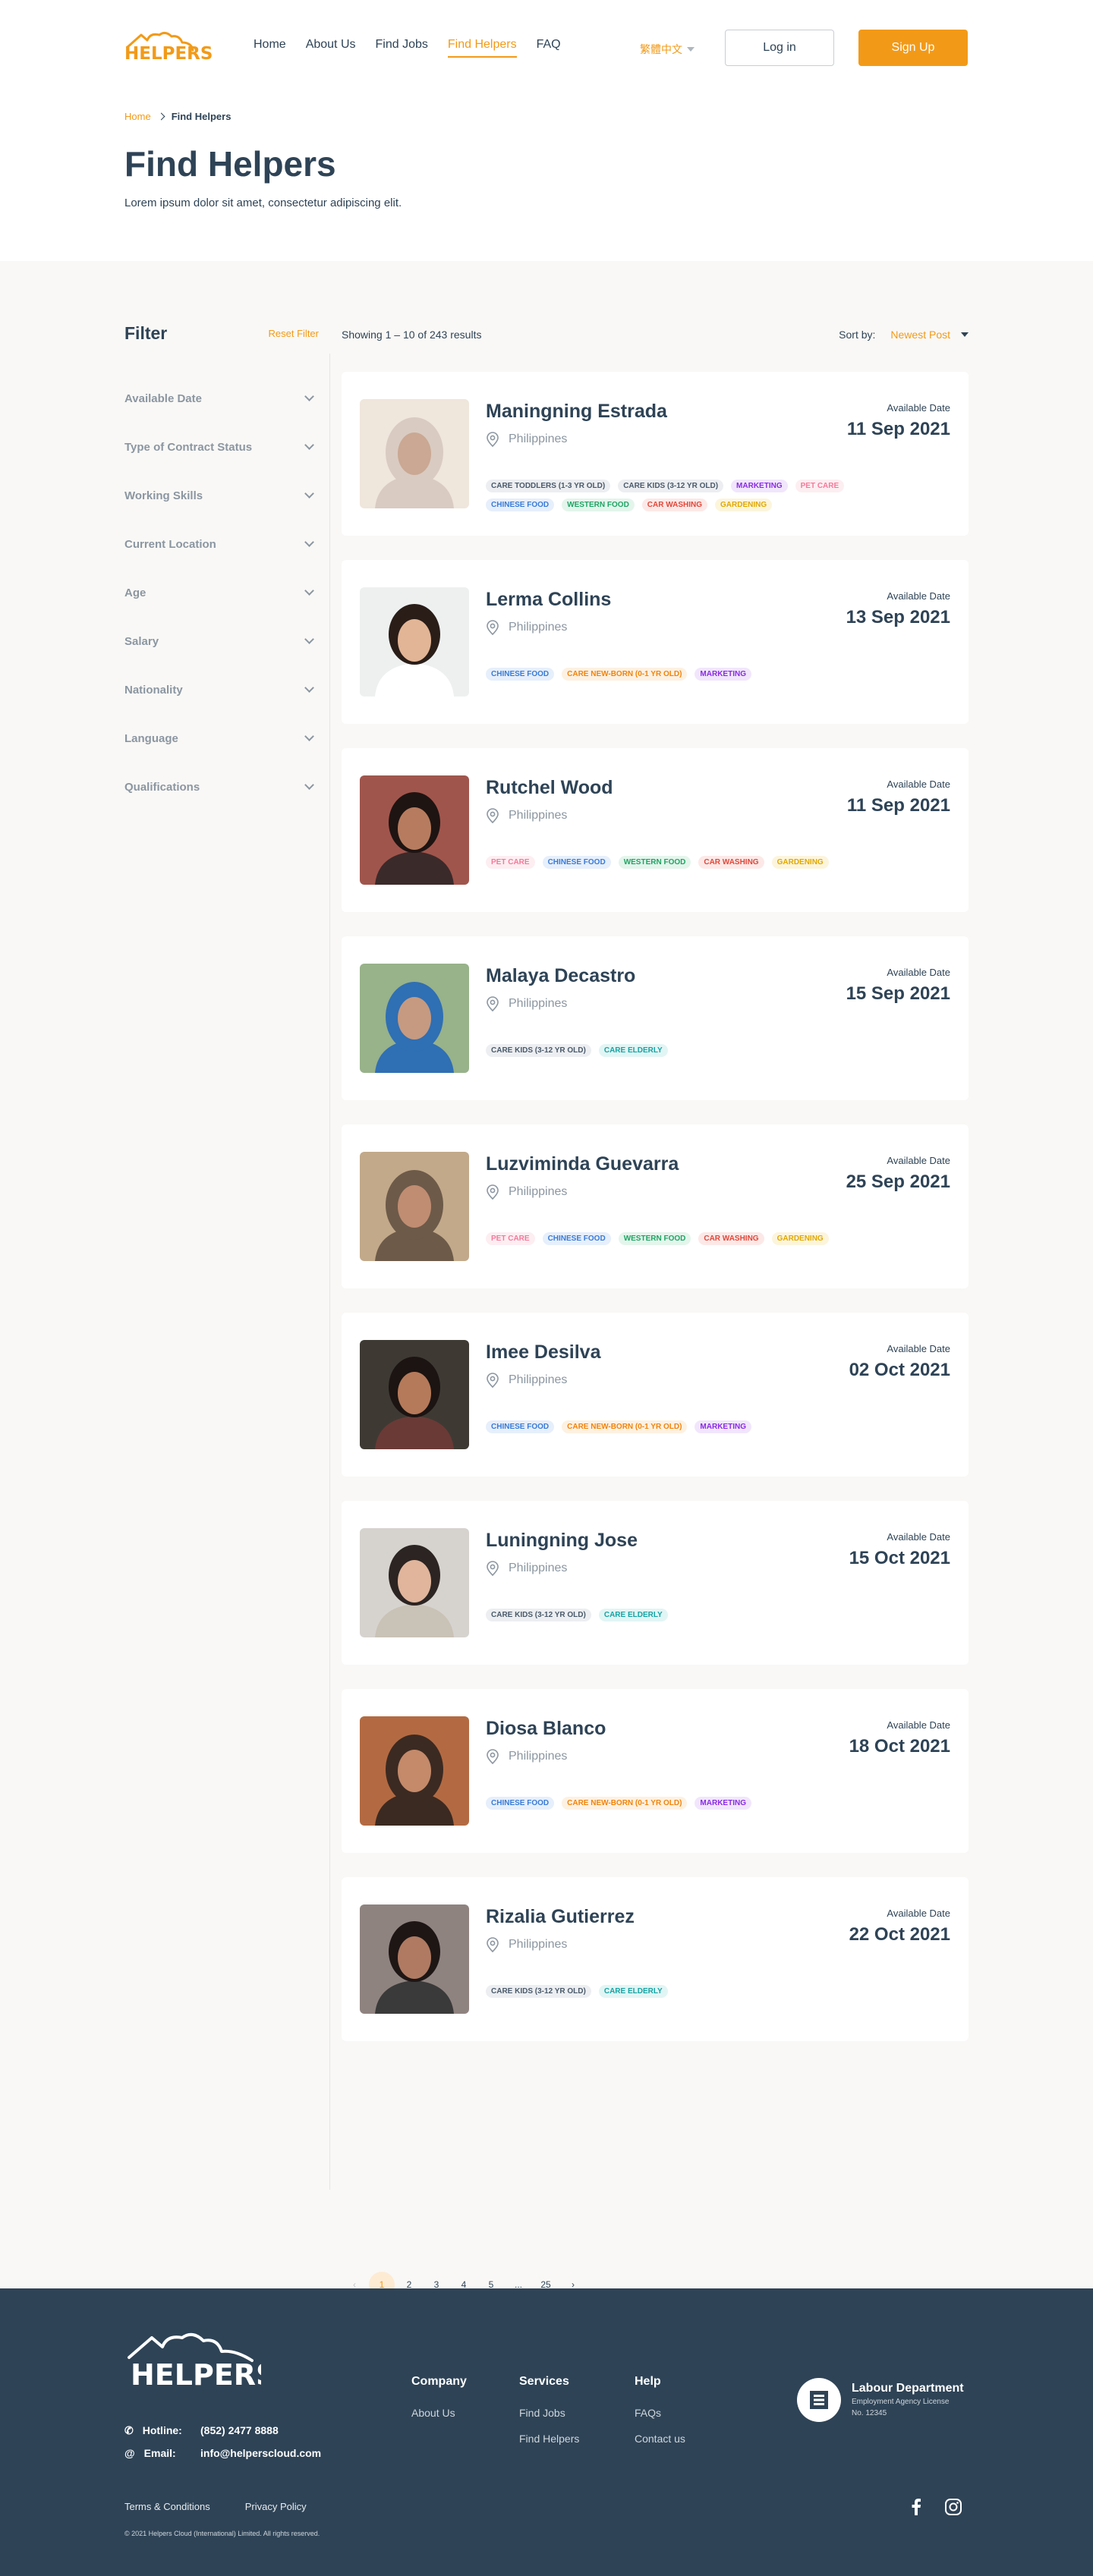 This screenshot has height=2576, width=1093. I want to click on login-button: Log in, so click(779, 48).